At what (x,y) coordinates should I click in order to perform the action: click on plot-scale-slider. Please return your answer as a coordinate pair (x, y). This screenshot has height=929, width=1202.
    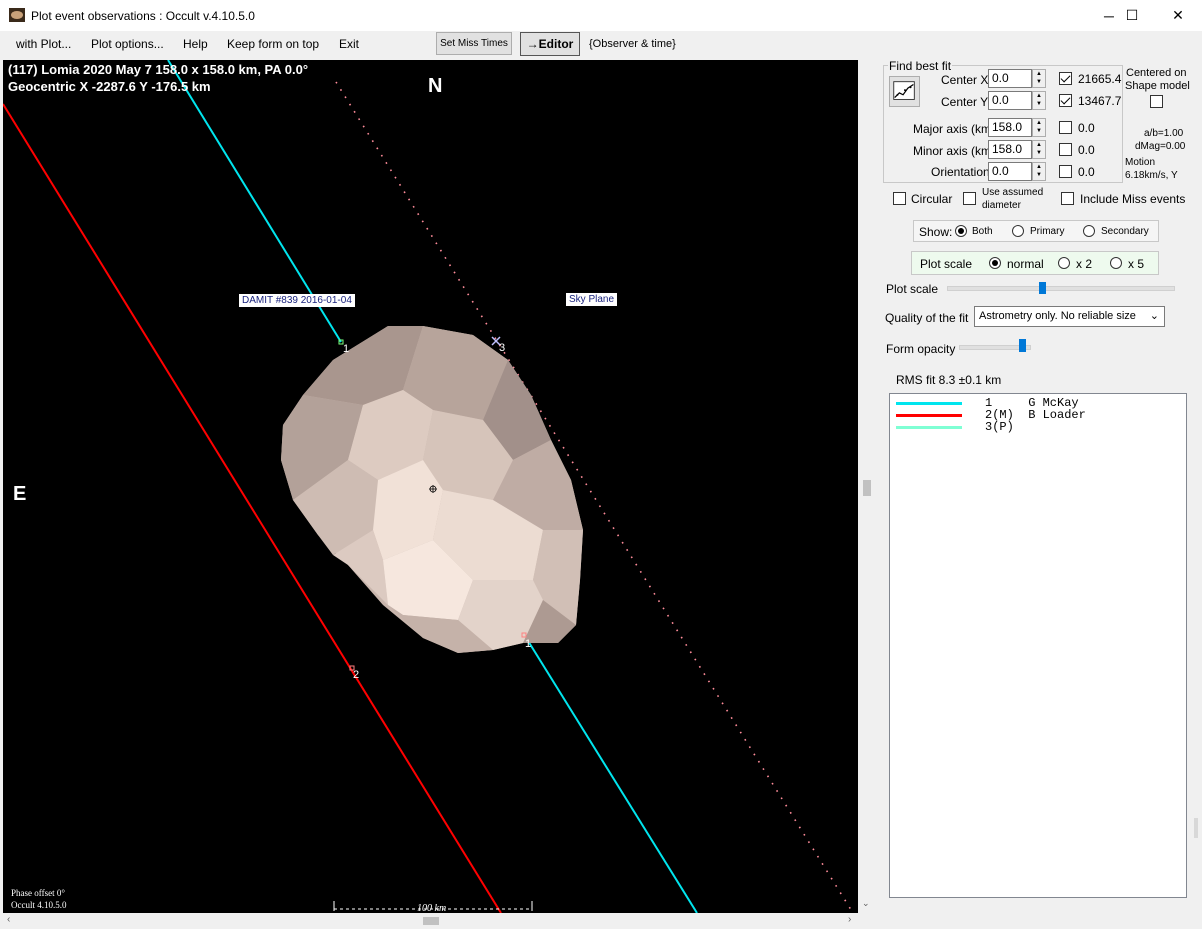
    Looking at the image, I should click on (1061, 288).